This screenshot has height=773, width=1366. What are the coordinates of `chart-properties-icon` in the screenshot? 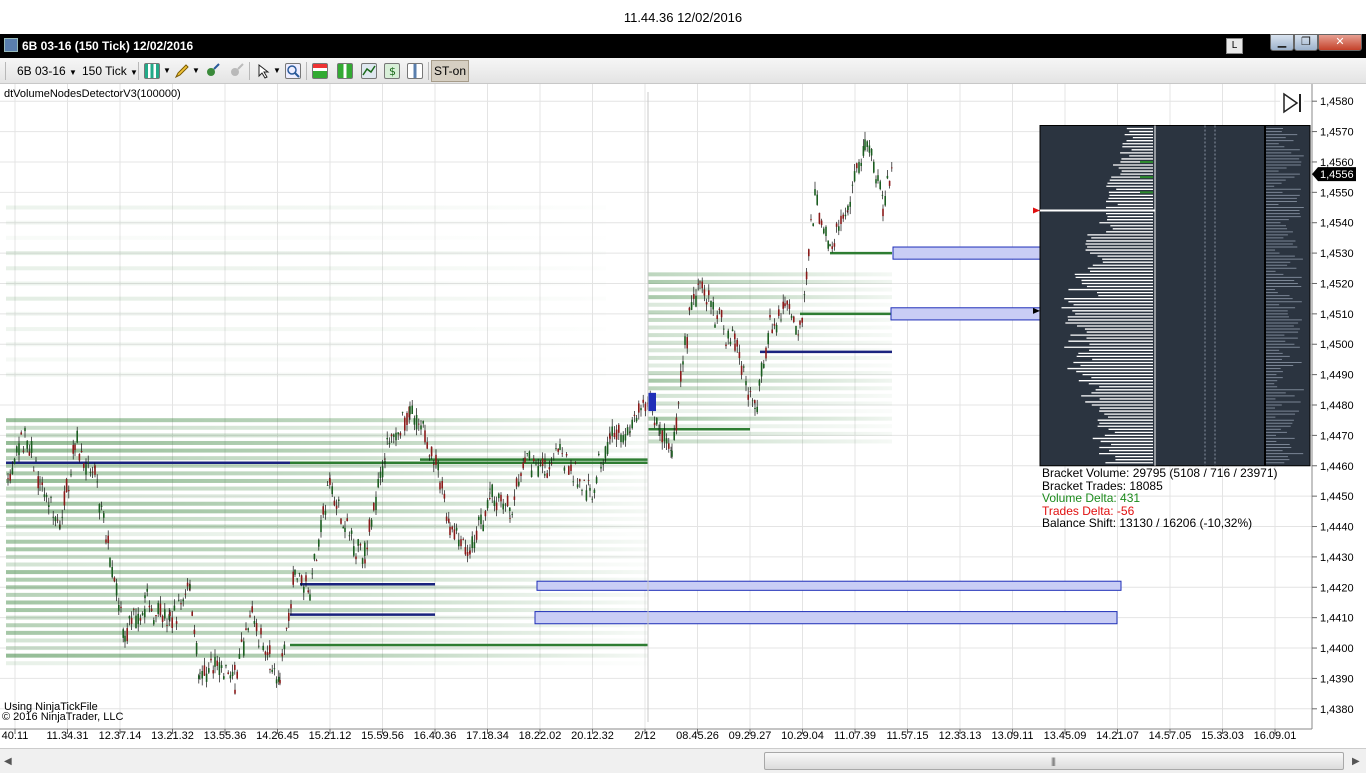 It's located at (415, 71).